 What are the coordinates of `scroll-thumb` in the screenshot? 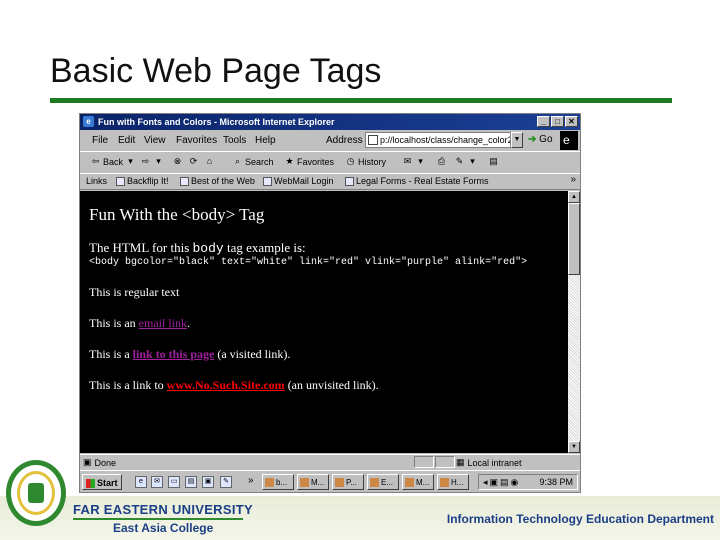 It's located at (574, 239).